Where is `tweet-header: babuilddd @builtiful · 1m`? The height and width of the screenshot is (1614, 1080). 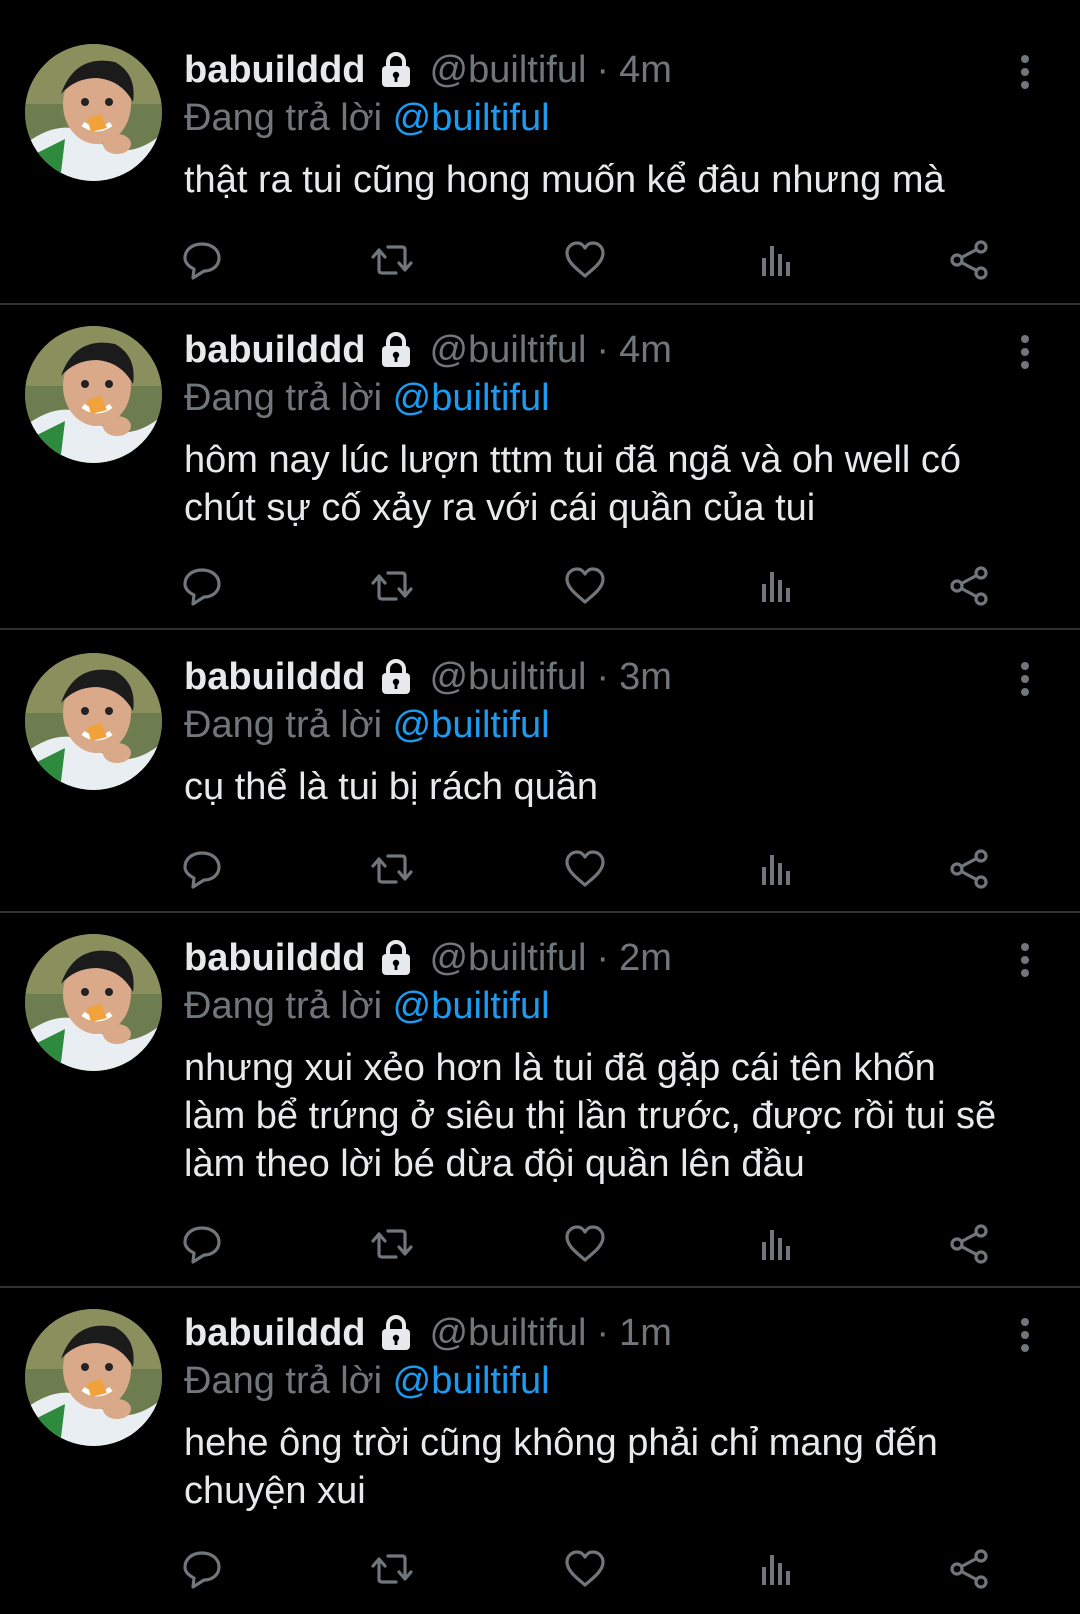 tweet-header: babuilddd @builtiful · 1m is located at coordinates (602, 1333).